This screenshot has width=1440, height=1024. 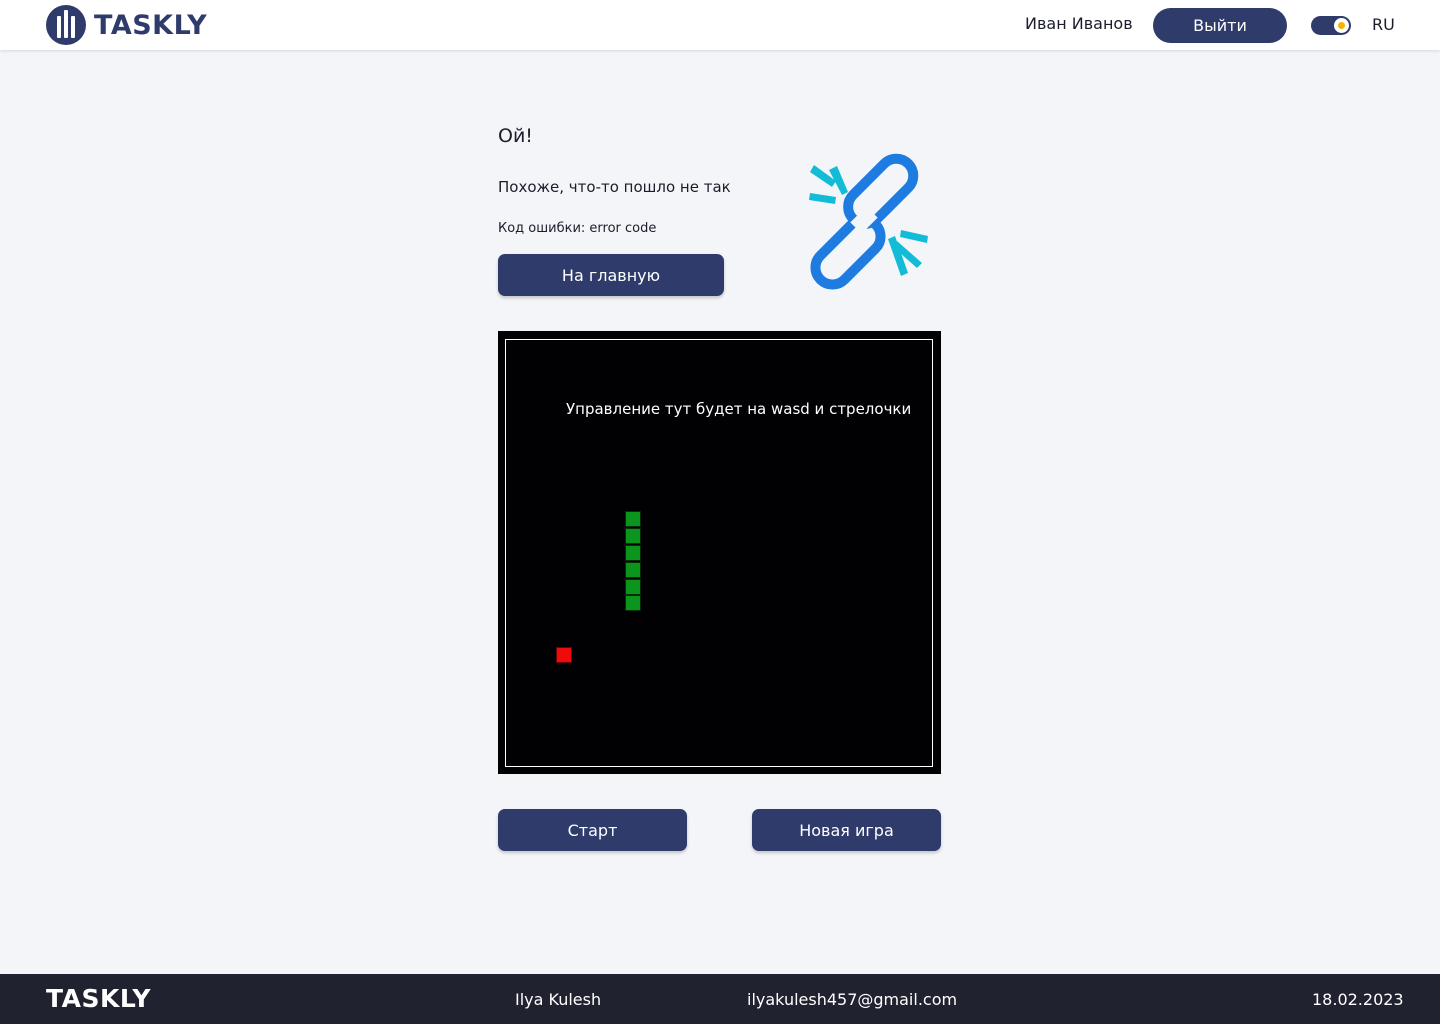 I want to click on footer-email: ilyakulesh457@gmail.com, so click(x=852, y=999).